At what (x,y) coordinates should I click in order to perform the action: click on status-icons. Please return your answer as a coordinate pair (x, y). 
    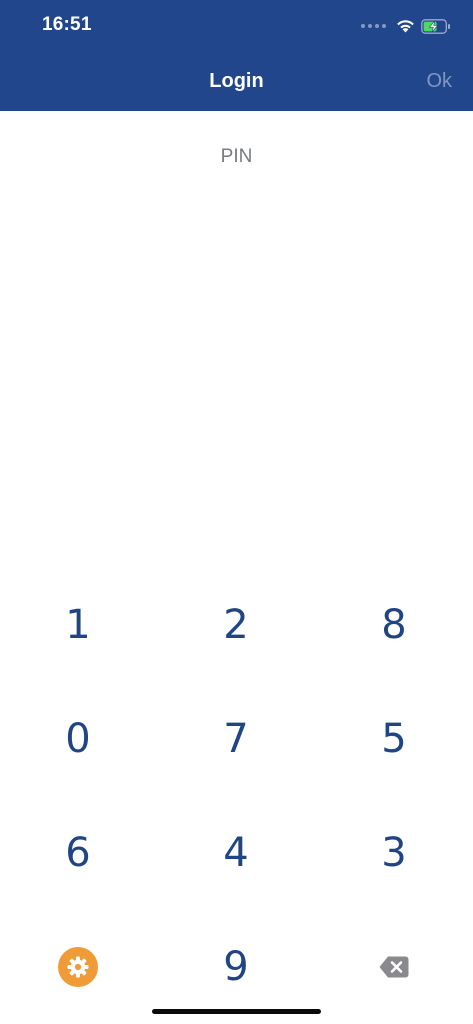
    Looking at the image, I should click on (406, 26).